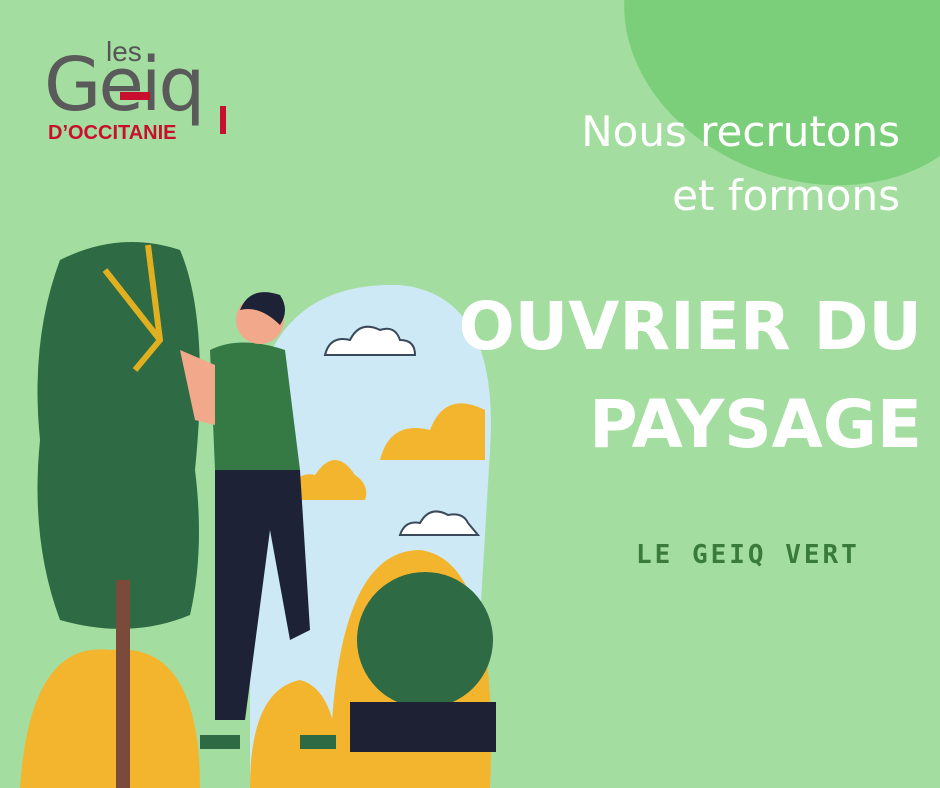 Image resolution: width=940 pixels, height=788 pixels. Describe the element at coordinates (690, 376) in the screenshot. I see `job-title: OUVRIER DU PAYSAGE` at that location.